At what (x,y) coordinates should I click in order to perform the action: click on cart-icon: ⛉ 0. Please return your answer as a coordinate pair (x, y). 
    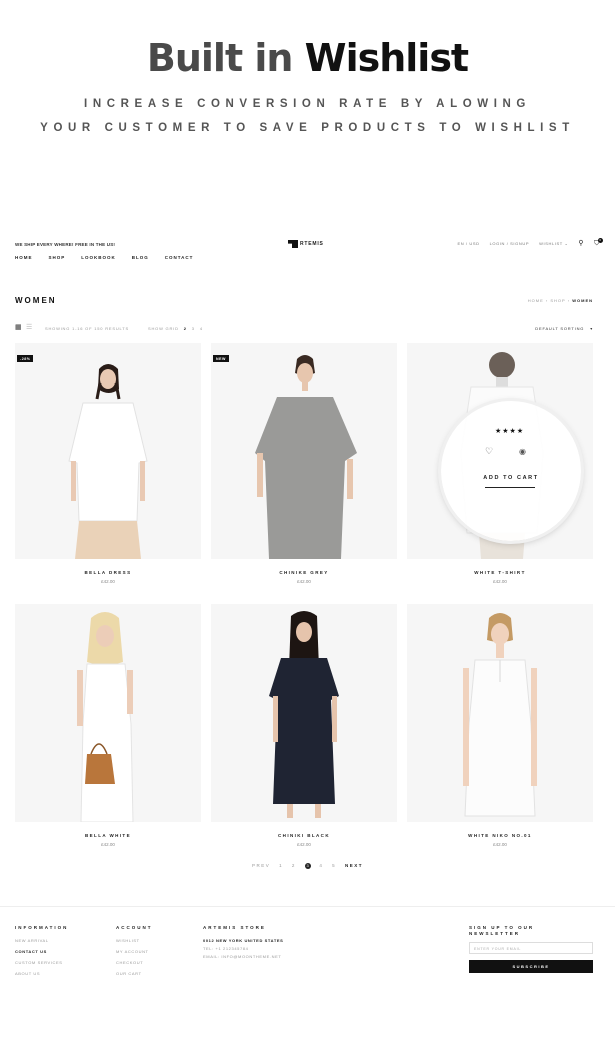
    Looking at the image, I should click on (598, 242).